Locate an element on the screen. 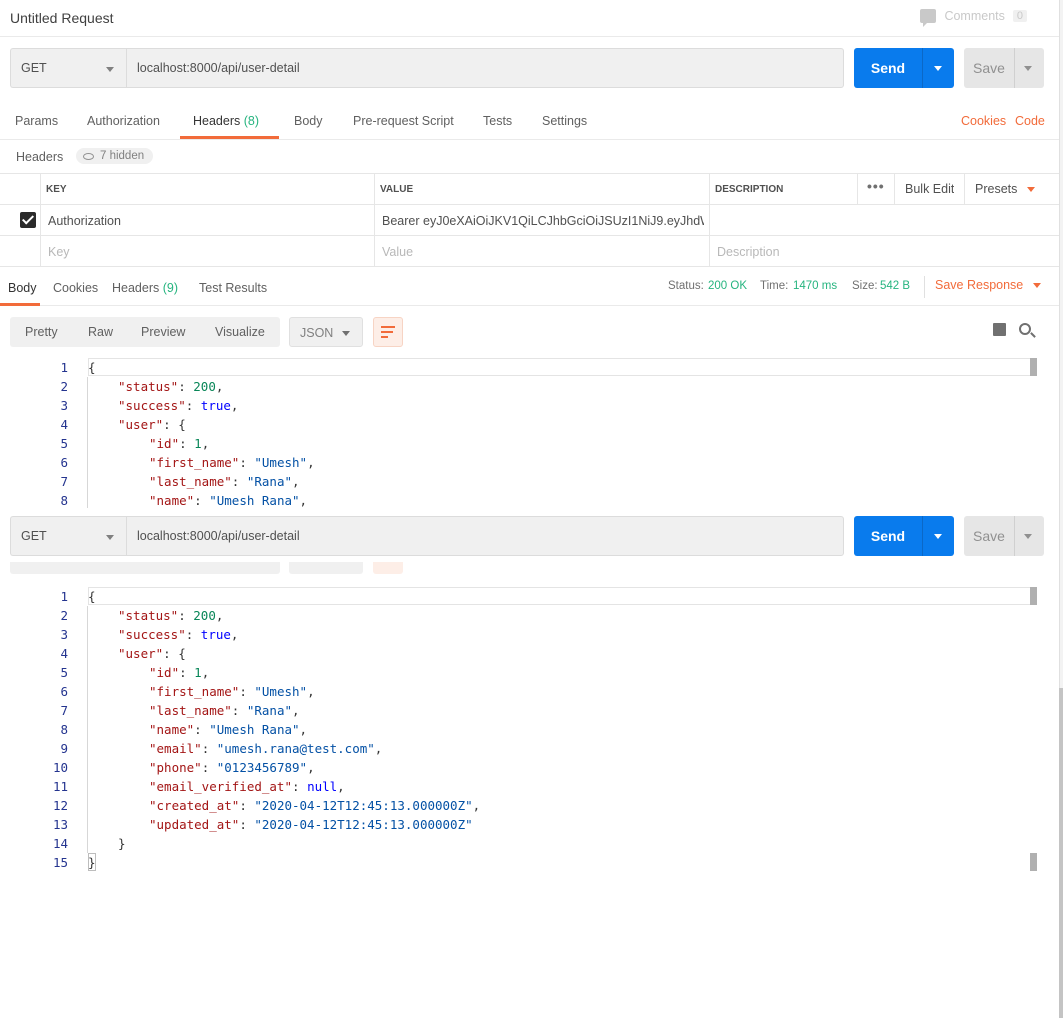 The image size is (1063, 1018). cookies-link: Cookies is located at coordinates (983, 121).